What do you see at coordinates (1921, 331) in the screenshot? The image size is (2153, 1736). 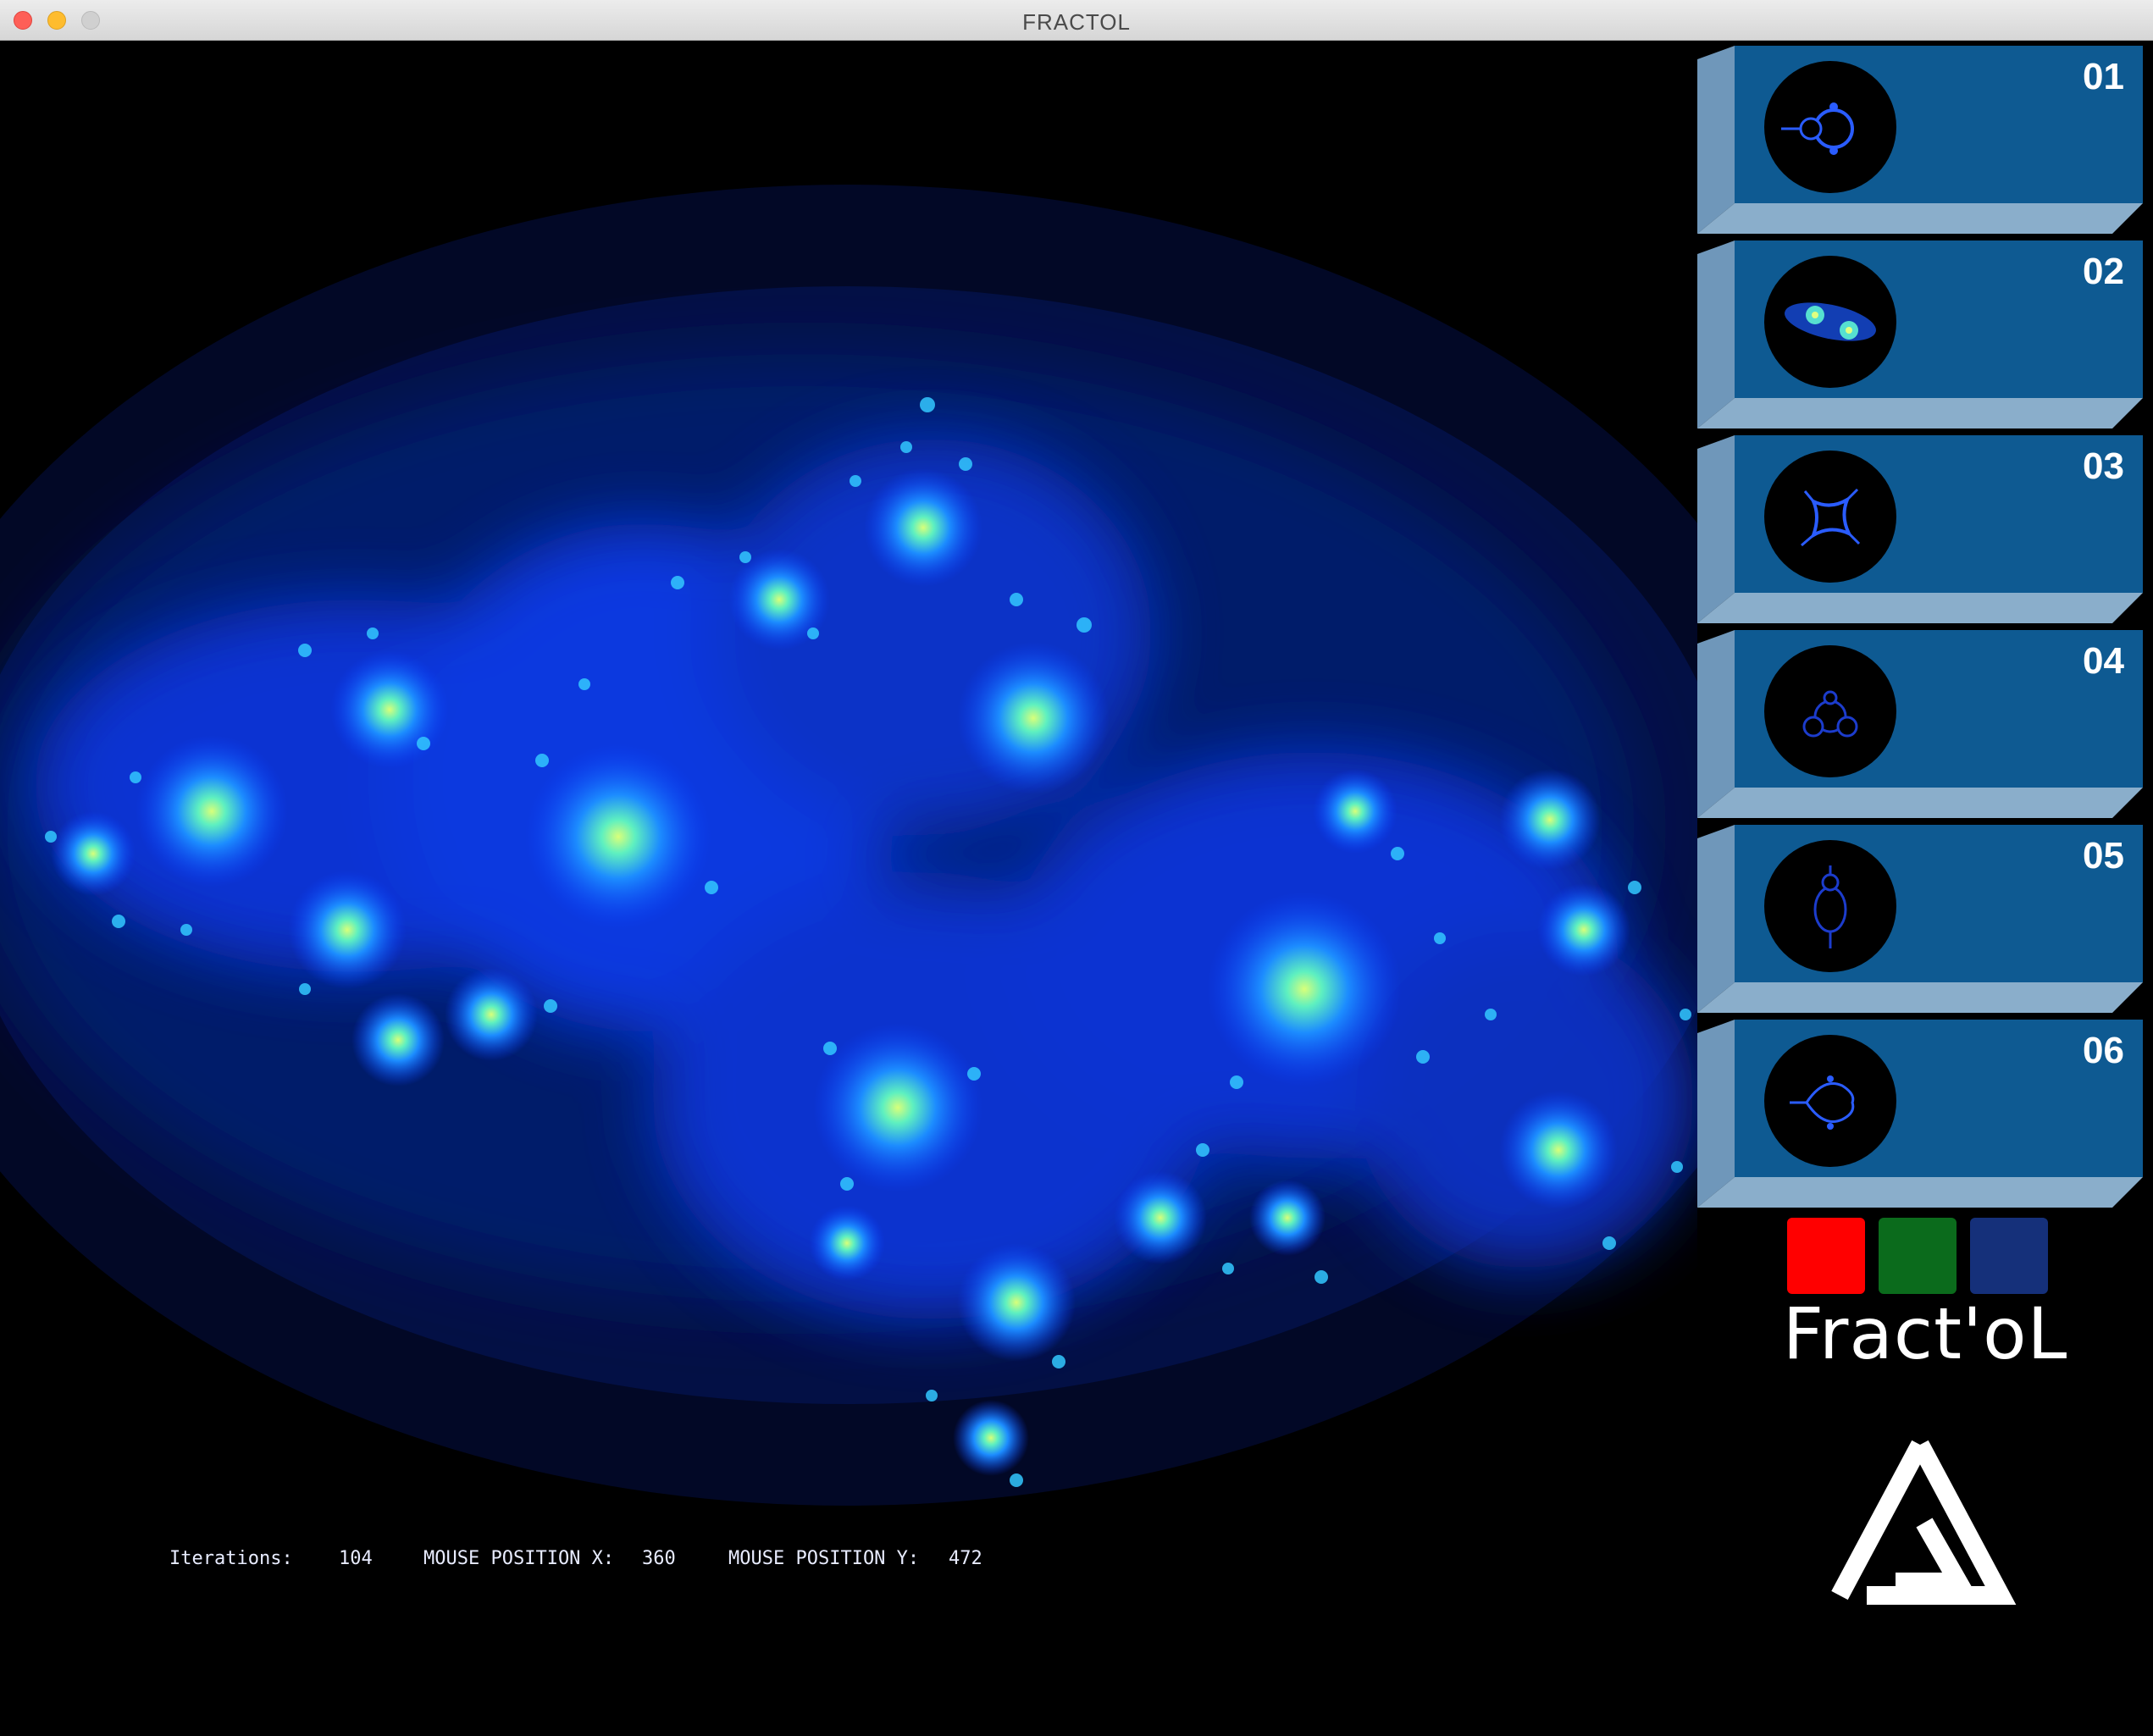 I see `fractal-card-02: 02` at bounding box center [1921, 331].